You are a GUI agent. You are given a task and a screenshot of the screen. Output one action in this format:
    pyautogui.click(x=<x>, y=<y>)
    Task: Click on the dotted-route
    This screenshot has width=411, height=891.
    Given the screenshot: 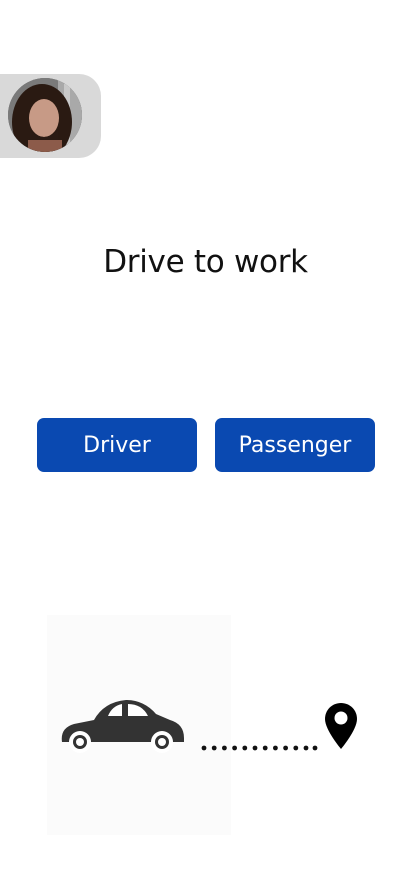 What is the action you would take?
    pyautogui.click(x=259, y=748)
    